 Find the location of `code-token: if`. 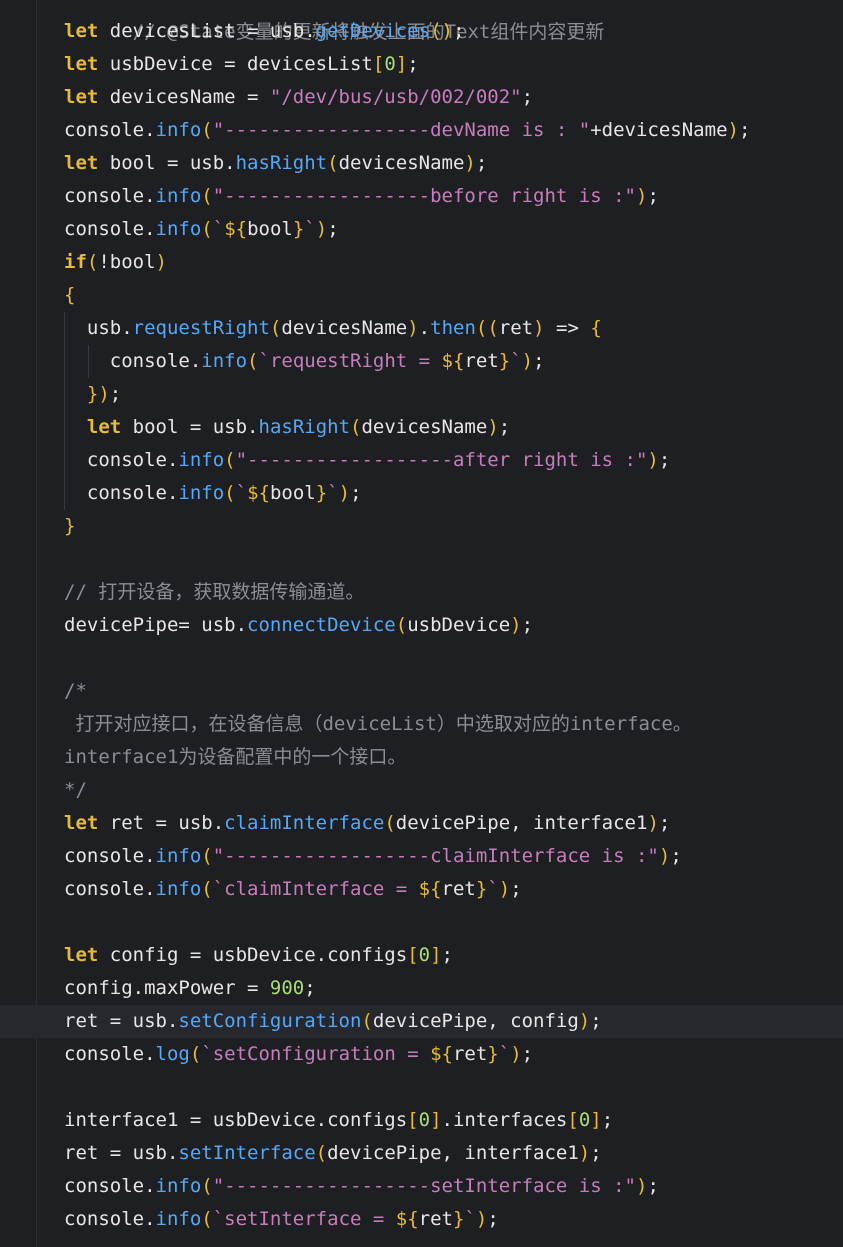

code-token: if is located at coordinates (75, 262).